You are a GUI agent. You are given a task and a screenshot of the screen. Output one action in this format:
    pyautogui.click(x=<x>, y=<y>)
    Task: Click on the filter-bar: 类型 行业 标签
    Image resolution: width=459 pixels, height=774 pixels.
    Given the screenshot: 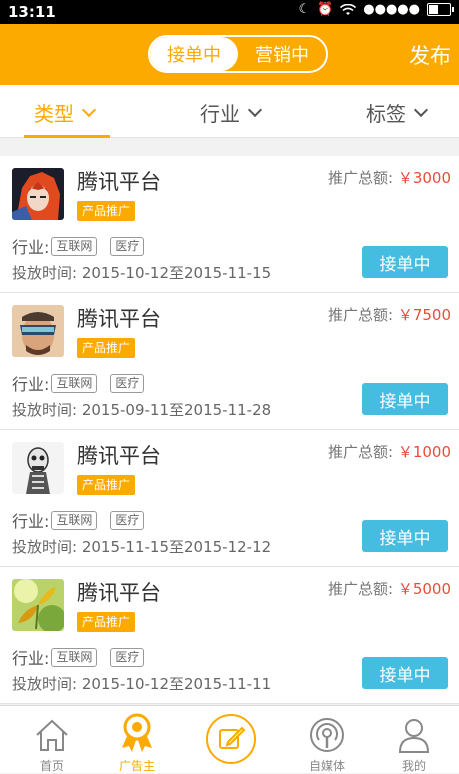 What is the action you would take?
    pyautogui.click(x=229, y=111)
    